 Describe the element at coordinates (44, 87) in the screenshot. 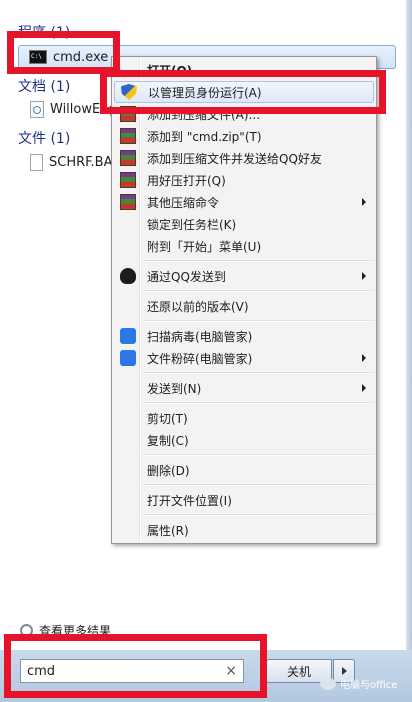

I see `group-header-documents: 文档 (1)` at that location.